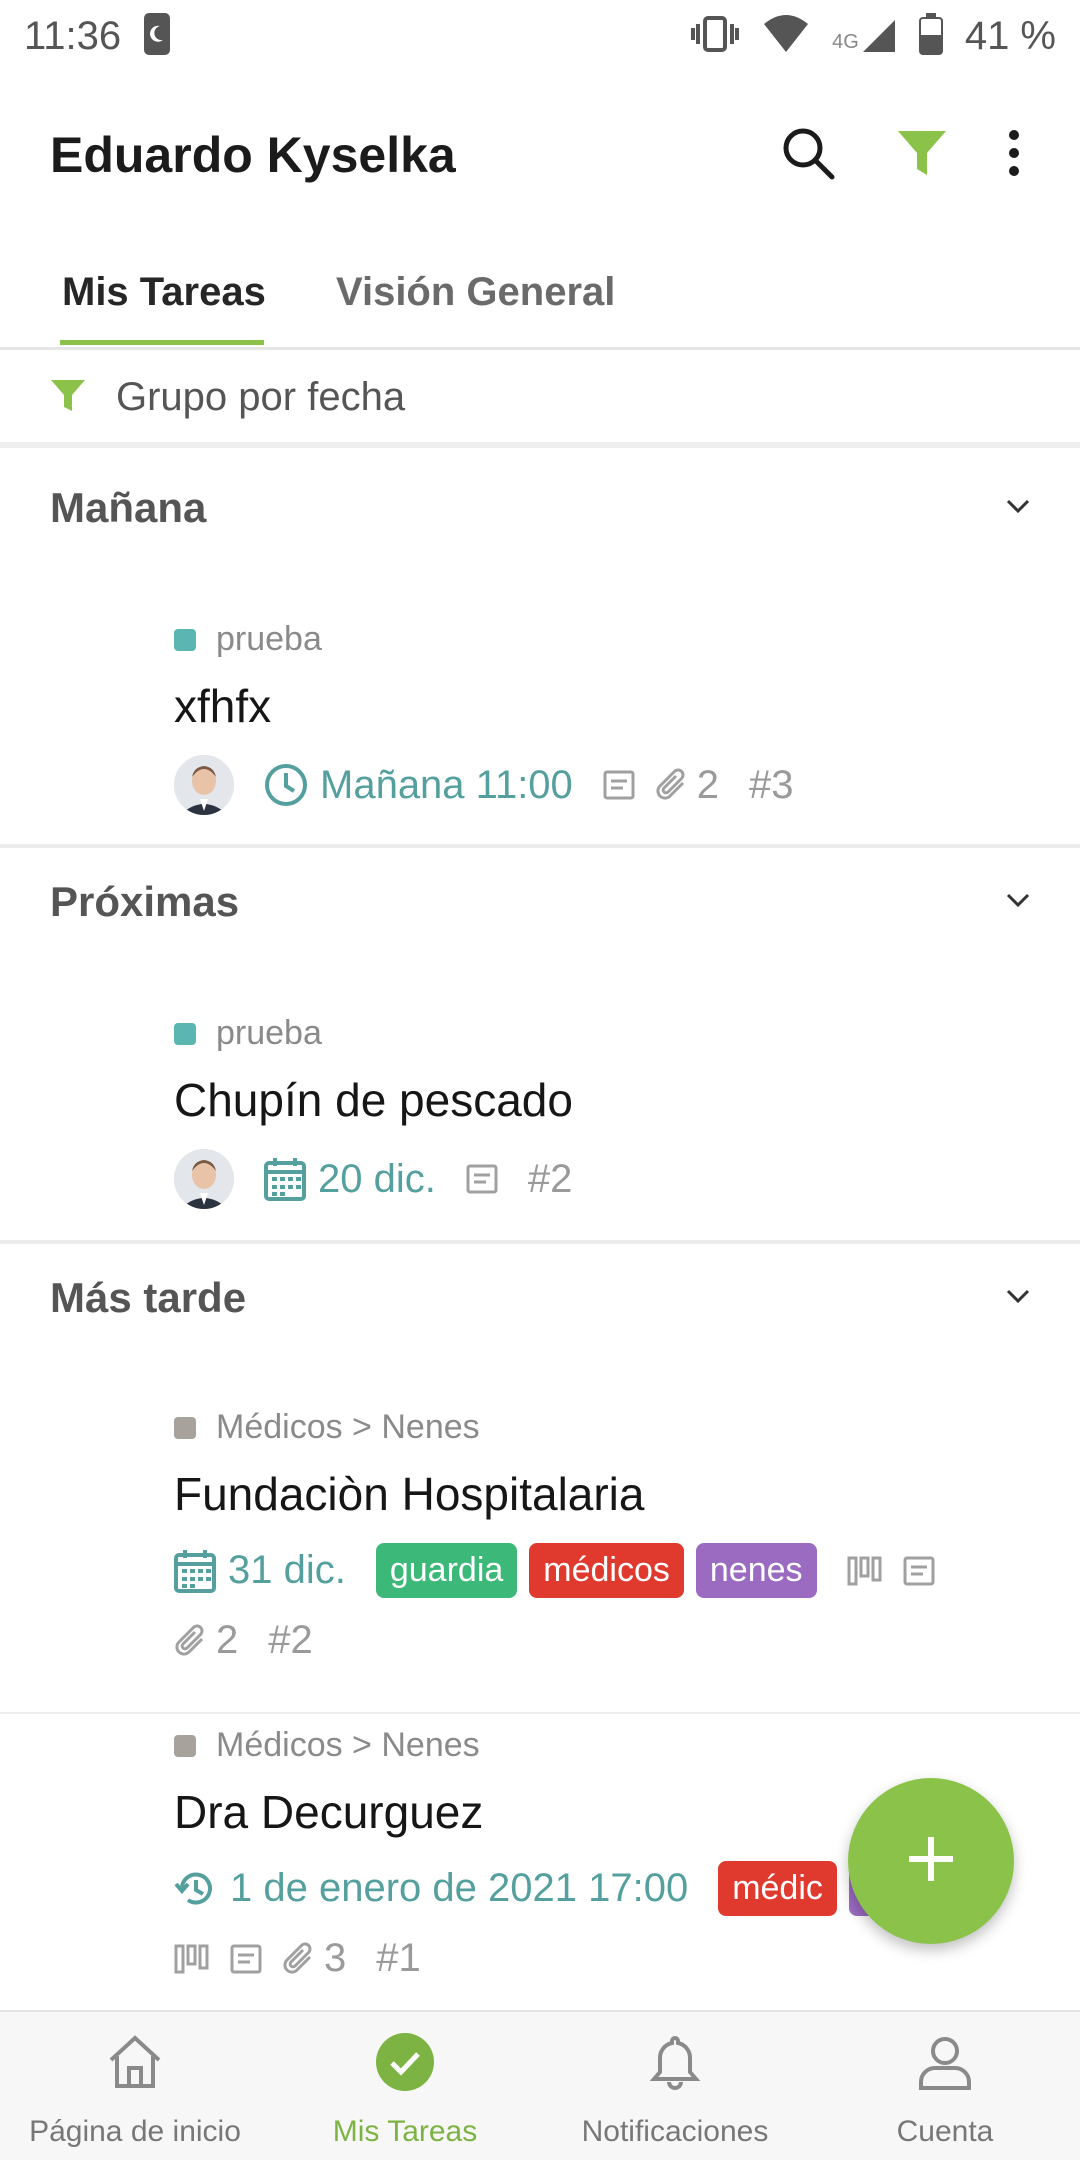 The image size is (1080, 2160). What do you see at coordinates (261, 396) in the screenshot?
I see `group-by-label: Grupo por fecha` at bounding box center [261, 396].